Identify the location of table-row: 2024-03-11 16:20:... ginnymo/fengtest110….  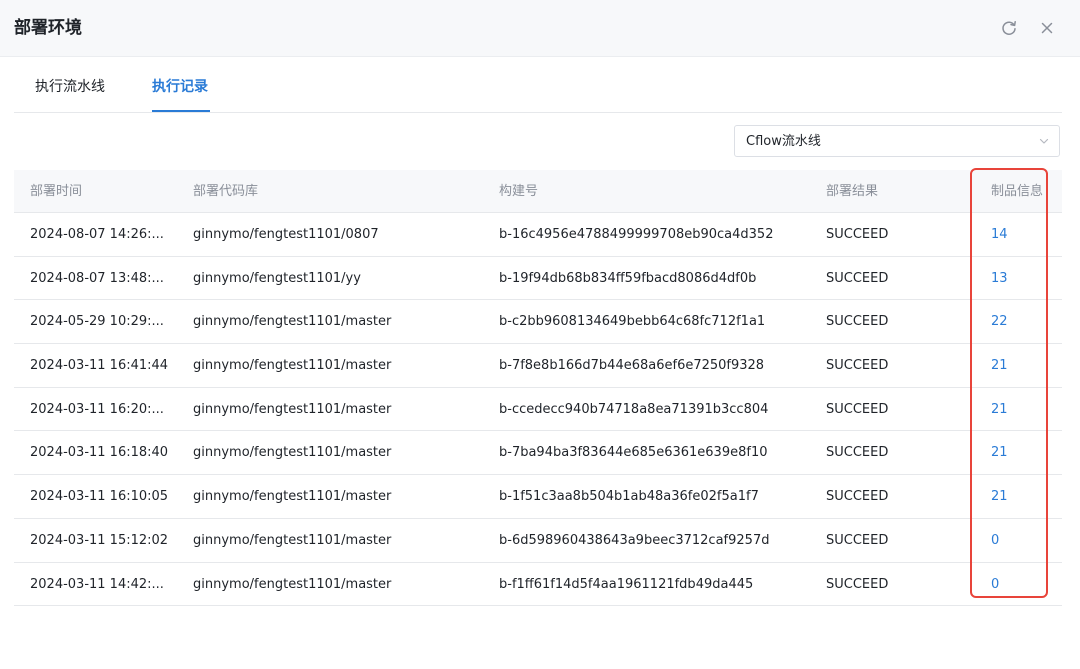
(538, 410).